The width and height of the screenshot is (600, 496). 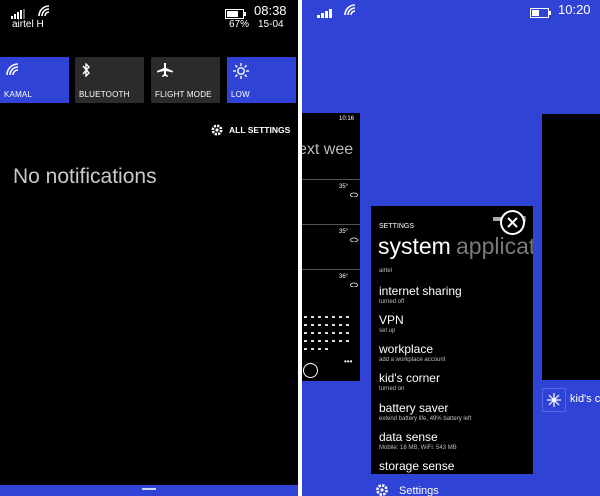 I want to click on quick-action-bluetooth: BLUETOOTH, so click(x=109, y=80).